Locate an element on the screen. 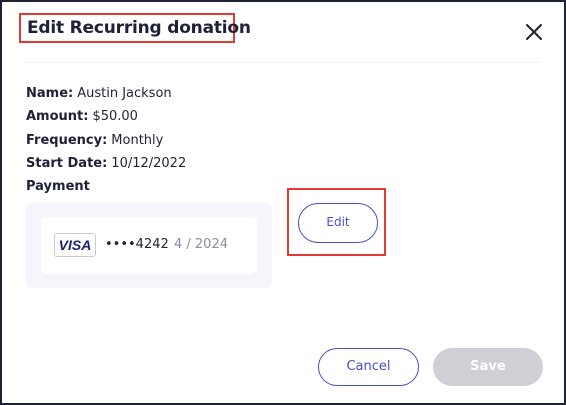 The image size is (566, 405). detail-name: Name: Austin Jackson is located at coordinates (99, 93).